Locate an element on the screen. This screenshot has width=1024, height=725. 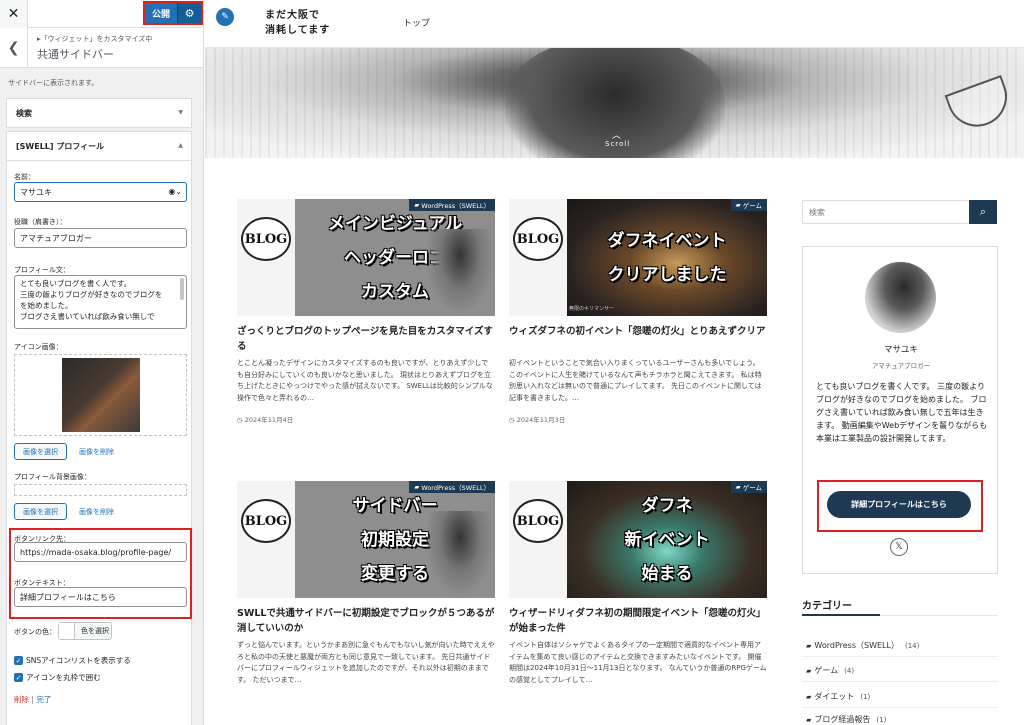
round-frame-checkbox: ✓ アイコンを丸枠で囲む is located at coordinates (57, 677).